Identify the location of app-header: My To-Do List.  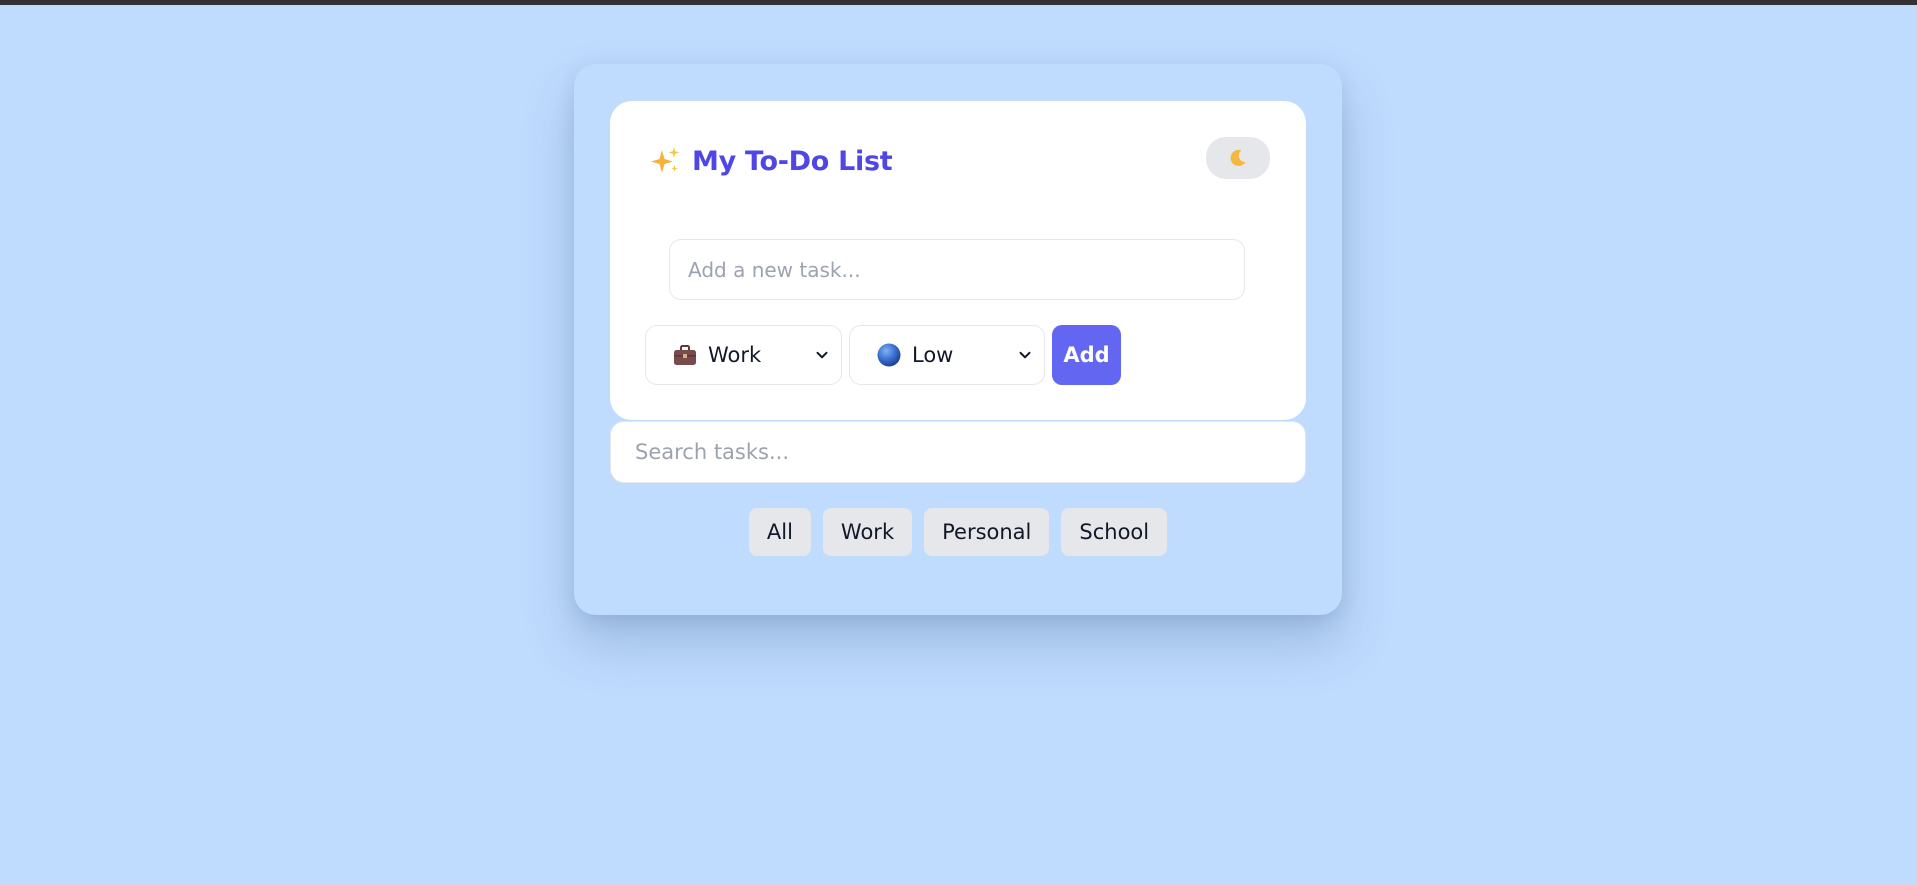
(770, 161).